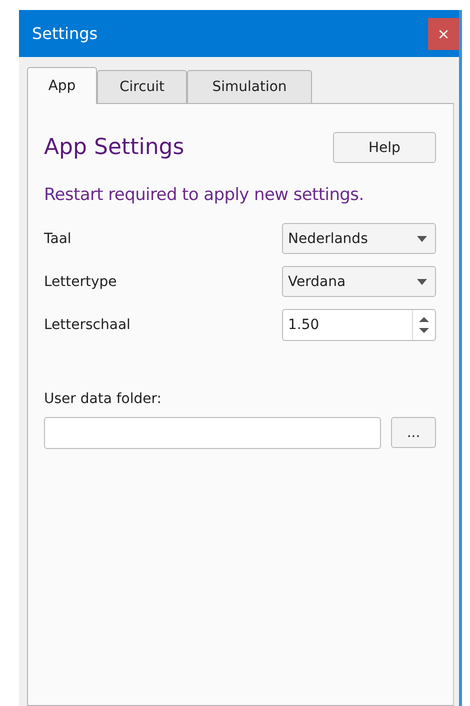 This screenshot has width=470, height=706. What do you see at coordinates (87, 325) in the screenshot?
I see `setting-label: Letterschaal` at bounding box center [87, 325].